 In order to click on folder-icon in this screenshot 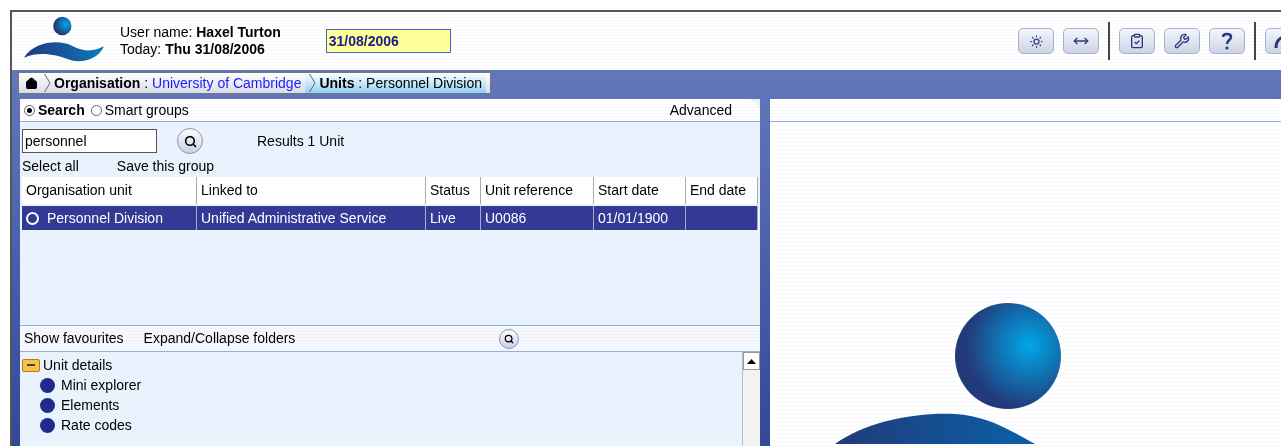, I will do `click(31, 365)`.